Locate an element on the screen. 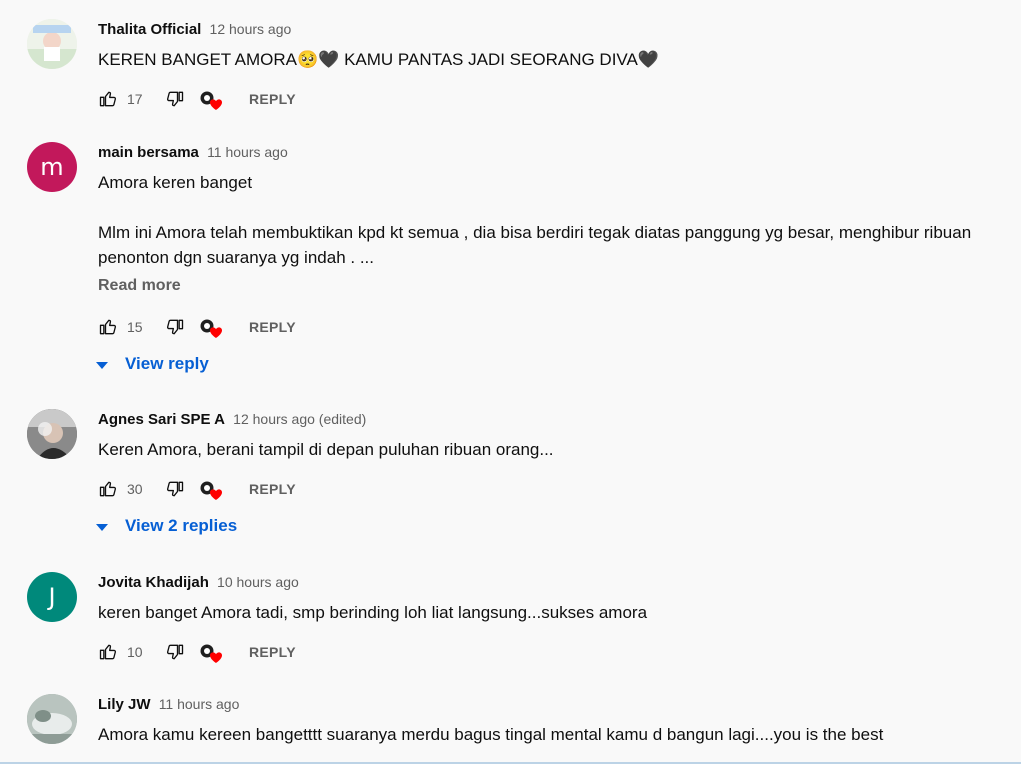  comment-actions: 30 REPLY is located at coordinates (197, 489).